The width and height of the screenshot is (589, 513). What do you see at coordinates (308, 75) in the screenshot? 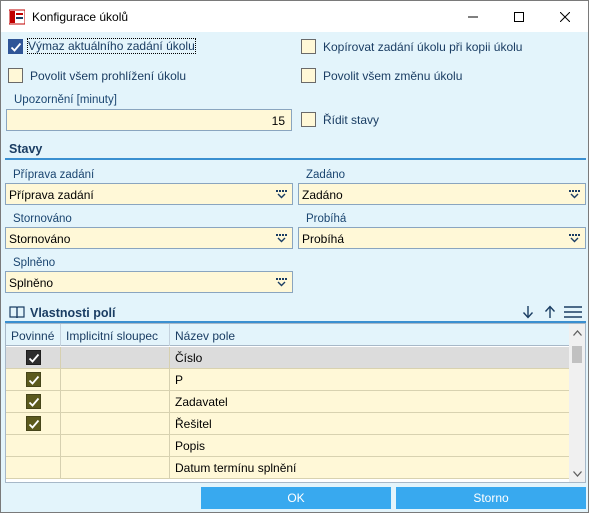
I see `zmena-checkbox` at bounding box center [308, 75].